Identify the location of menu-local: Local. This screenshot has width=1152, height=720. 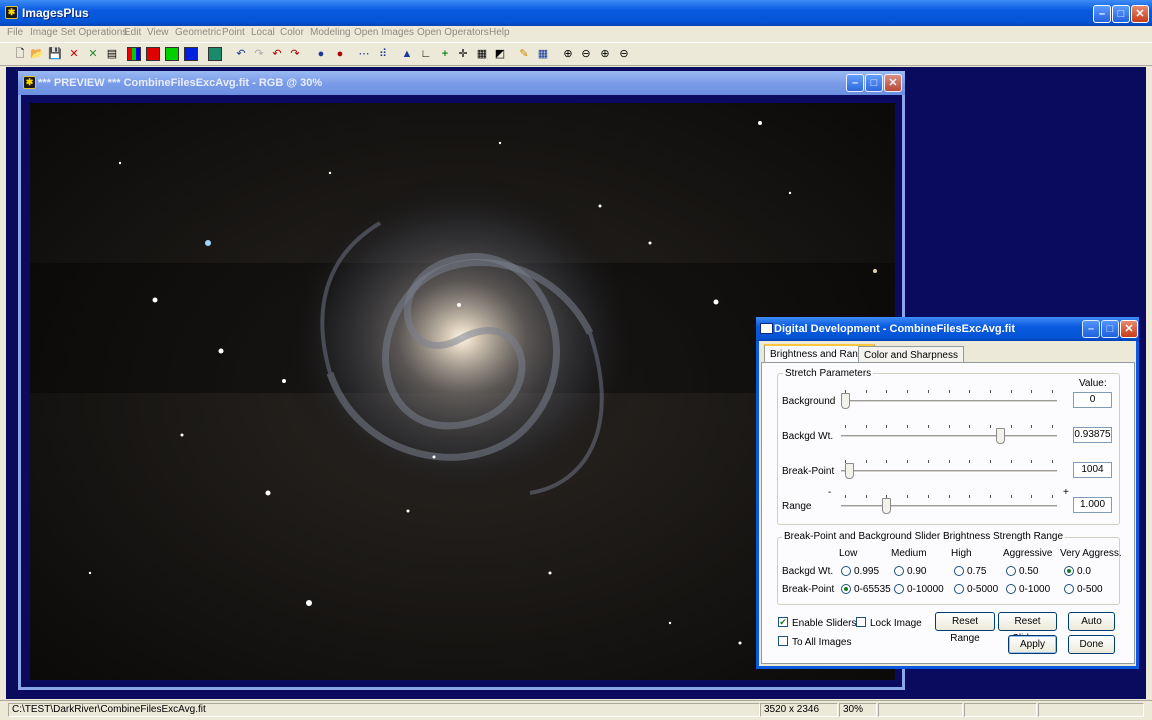
(263, 32).